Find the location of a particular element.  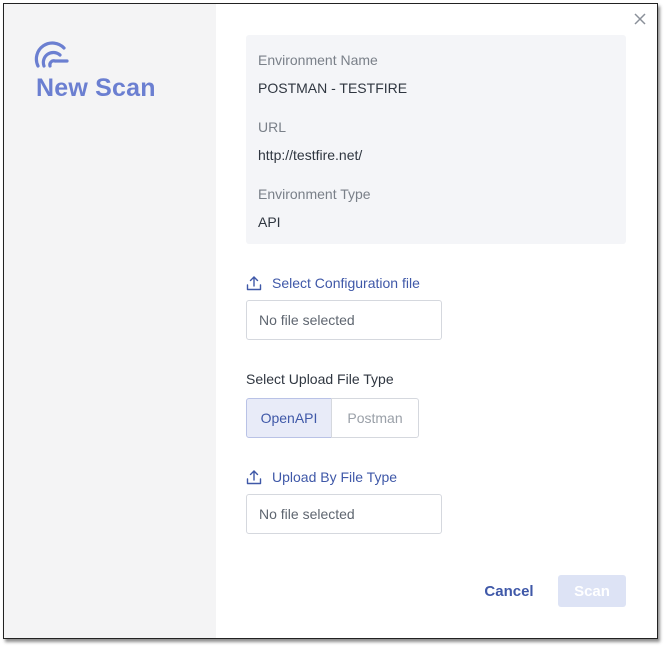

scan-button: Scan is located at coordinates (592, 591).